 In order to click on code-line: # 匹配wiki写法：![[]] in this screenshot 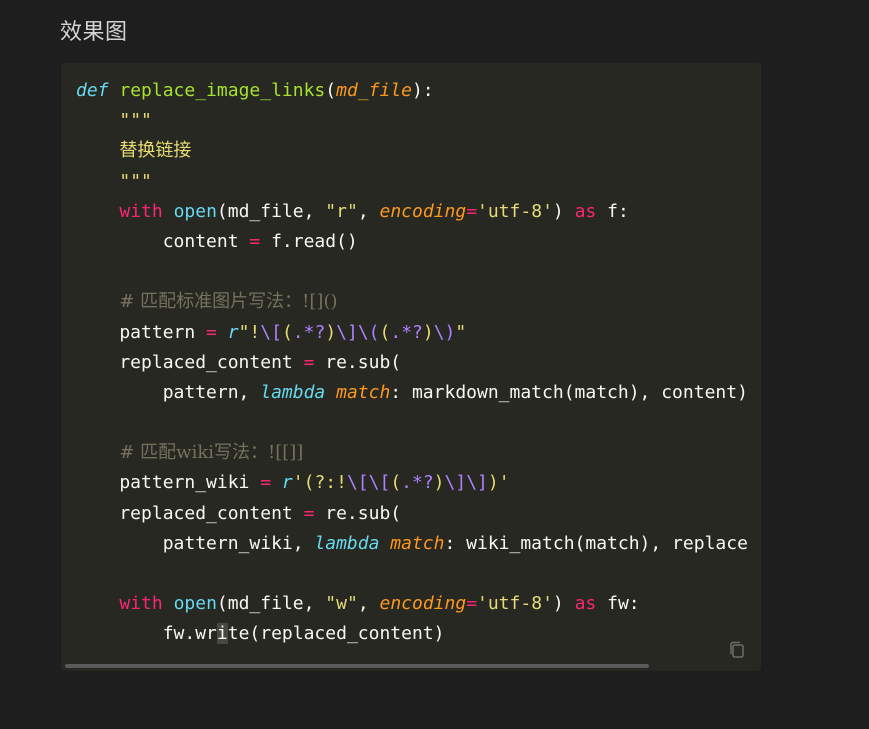, I will do `click(412, 453)`.